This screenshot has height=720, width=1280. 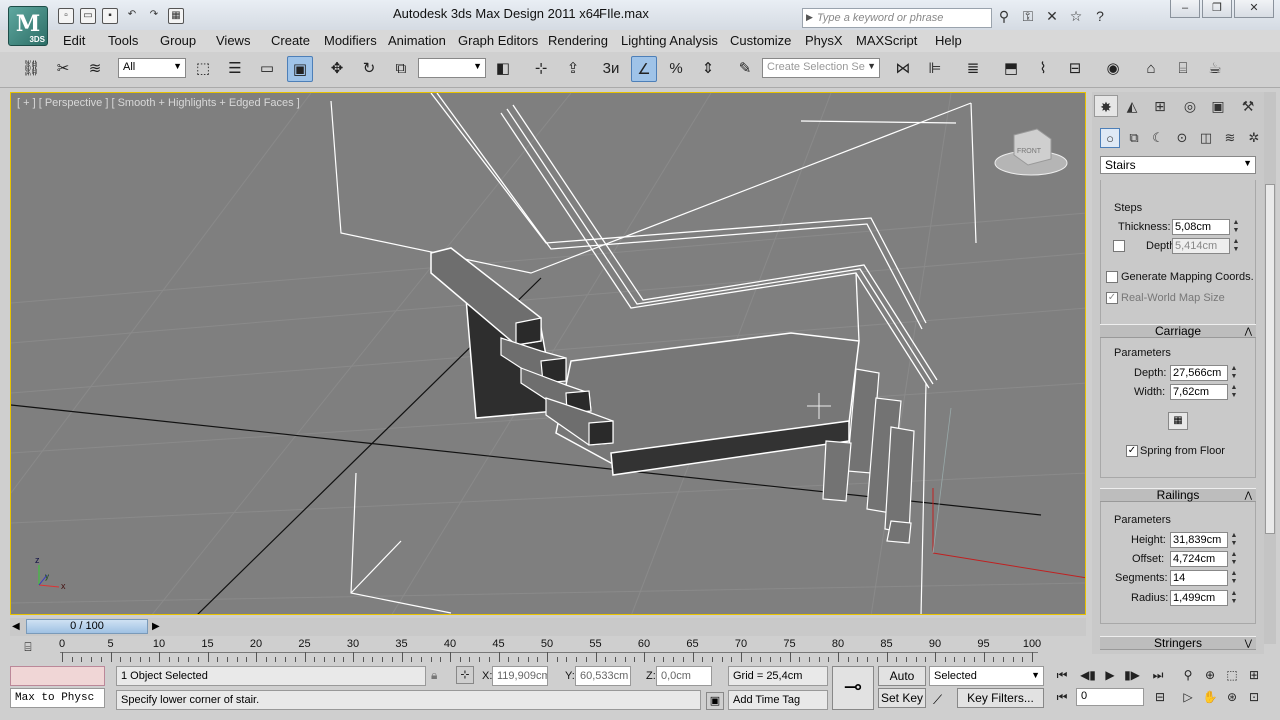 What do you see at coordinates (1076, 16) in the screenshot?
I see `favorites-star-icon: ☆` at bounding box center [1076, 16].